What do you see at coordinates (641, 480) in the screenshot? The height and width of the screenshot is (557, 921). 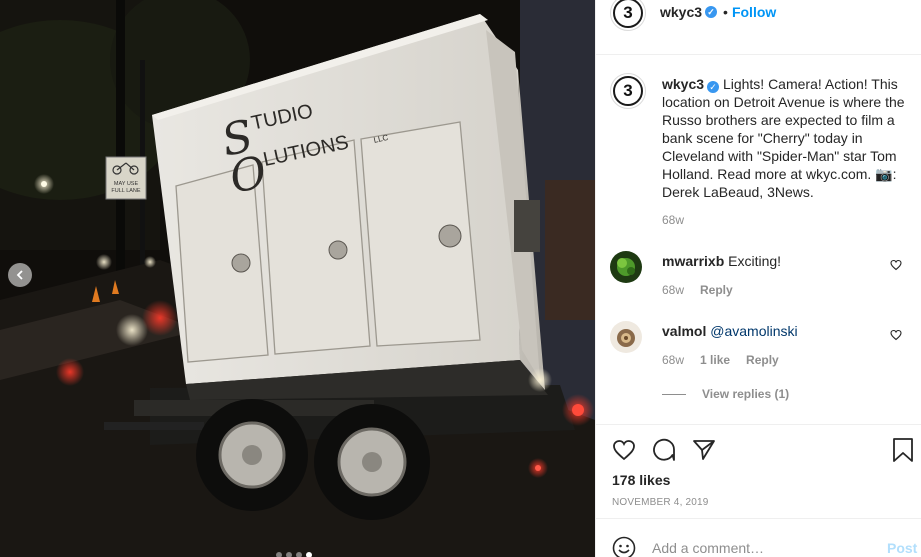 I see `likes-count: 178 likes` at bounding box center [641, 480].